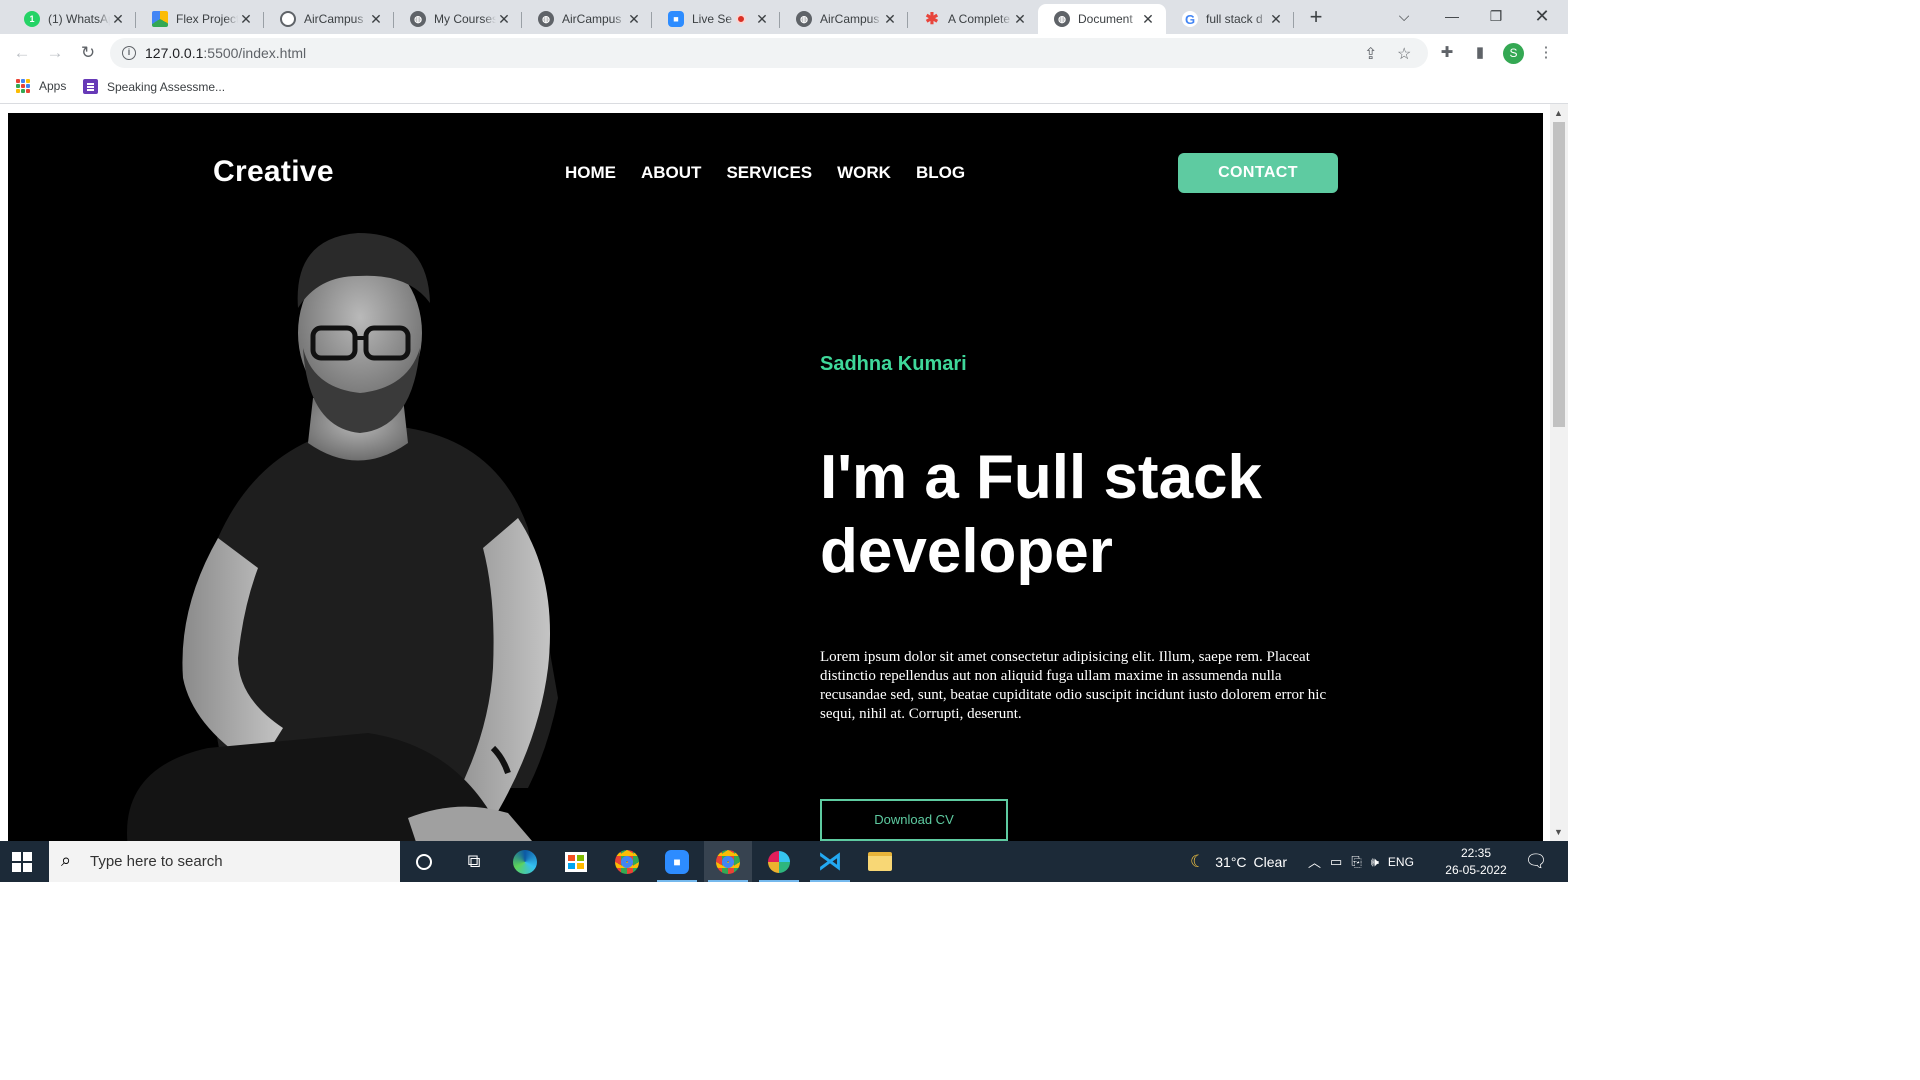 Image resolution: width=1920 pixels, height=1080 pixels. I want to click on tab-full-stack: G full stack d ✕, so click(1230, 19).